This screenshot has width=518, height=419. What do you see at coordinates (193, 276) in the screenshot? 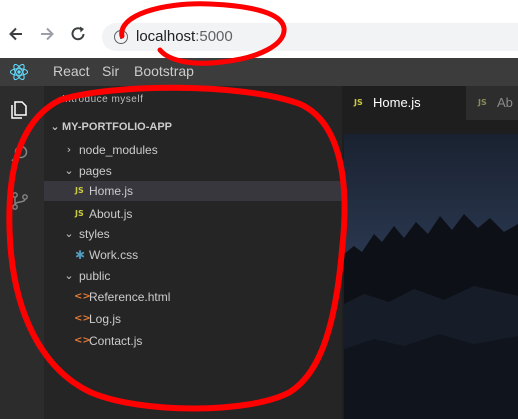
I see `tree-item-public: ⌄ public` at bounding box center [193, 276].